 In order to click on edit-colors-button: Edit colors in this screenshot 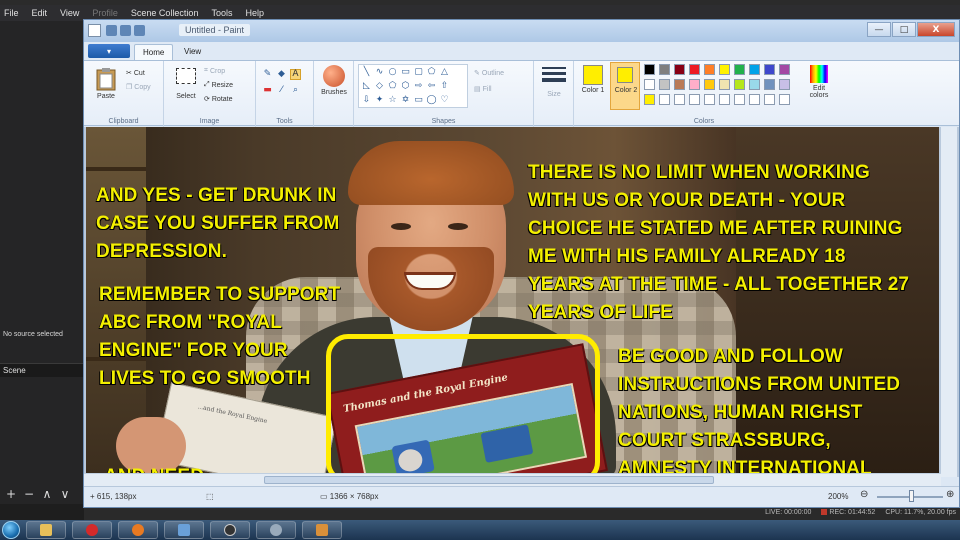, I will do `click(819, 86)`.